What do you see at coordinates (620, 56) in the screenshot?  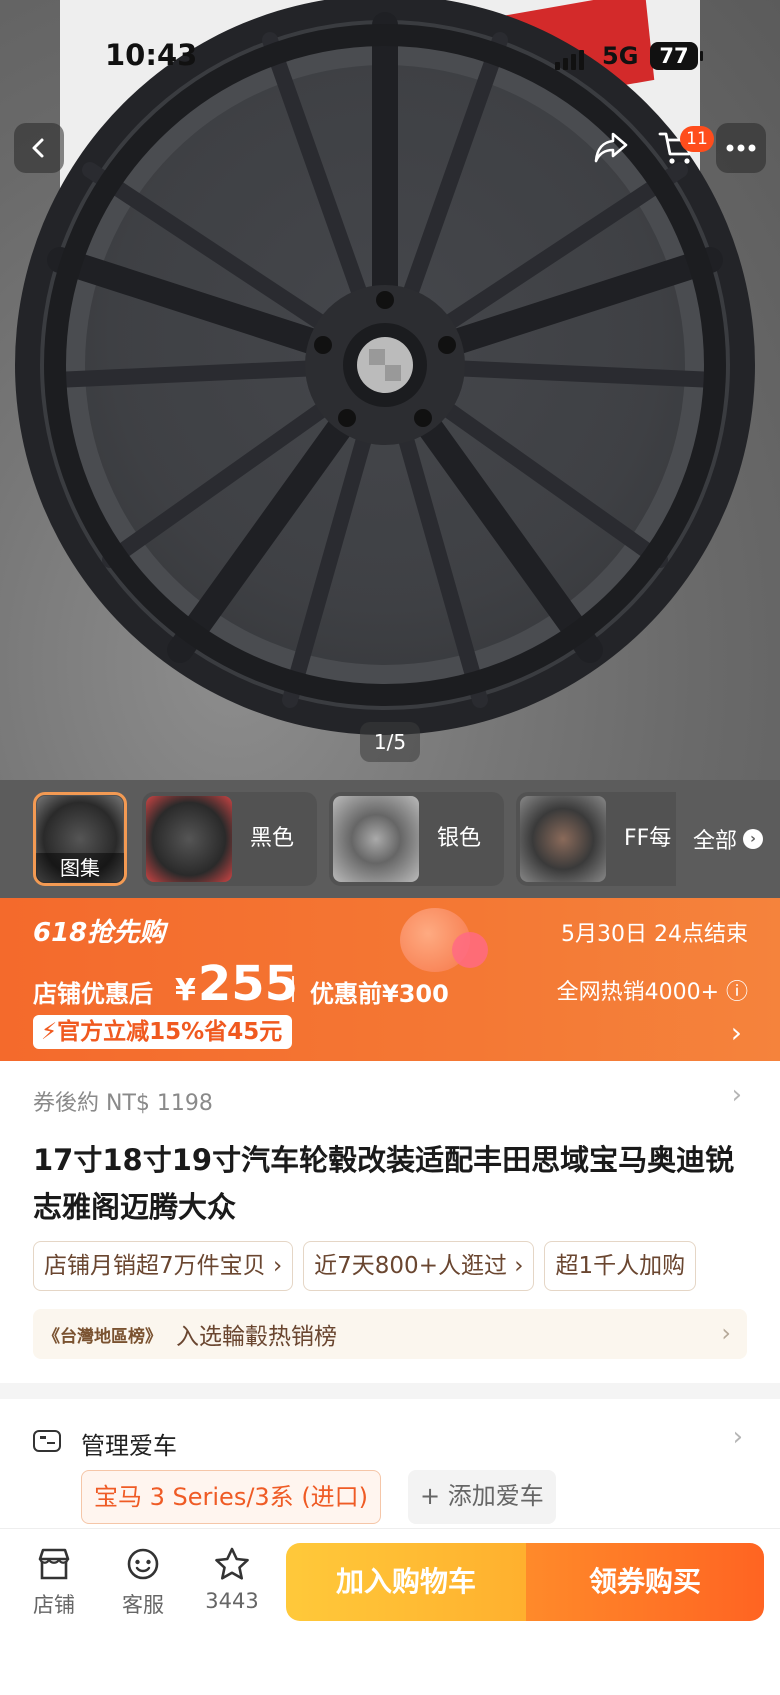 I see `network-type: 5G` at bounding box center [620, 56].